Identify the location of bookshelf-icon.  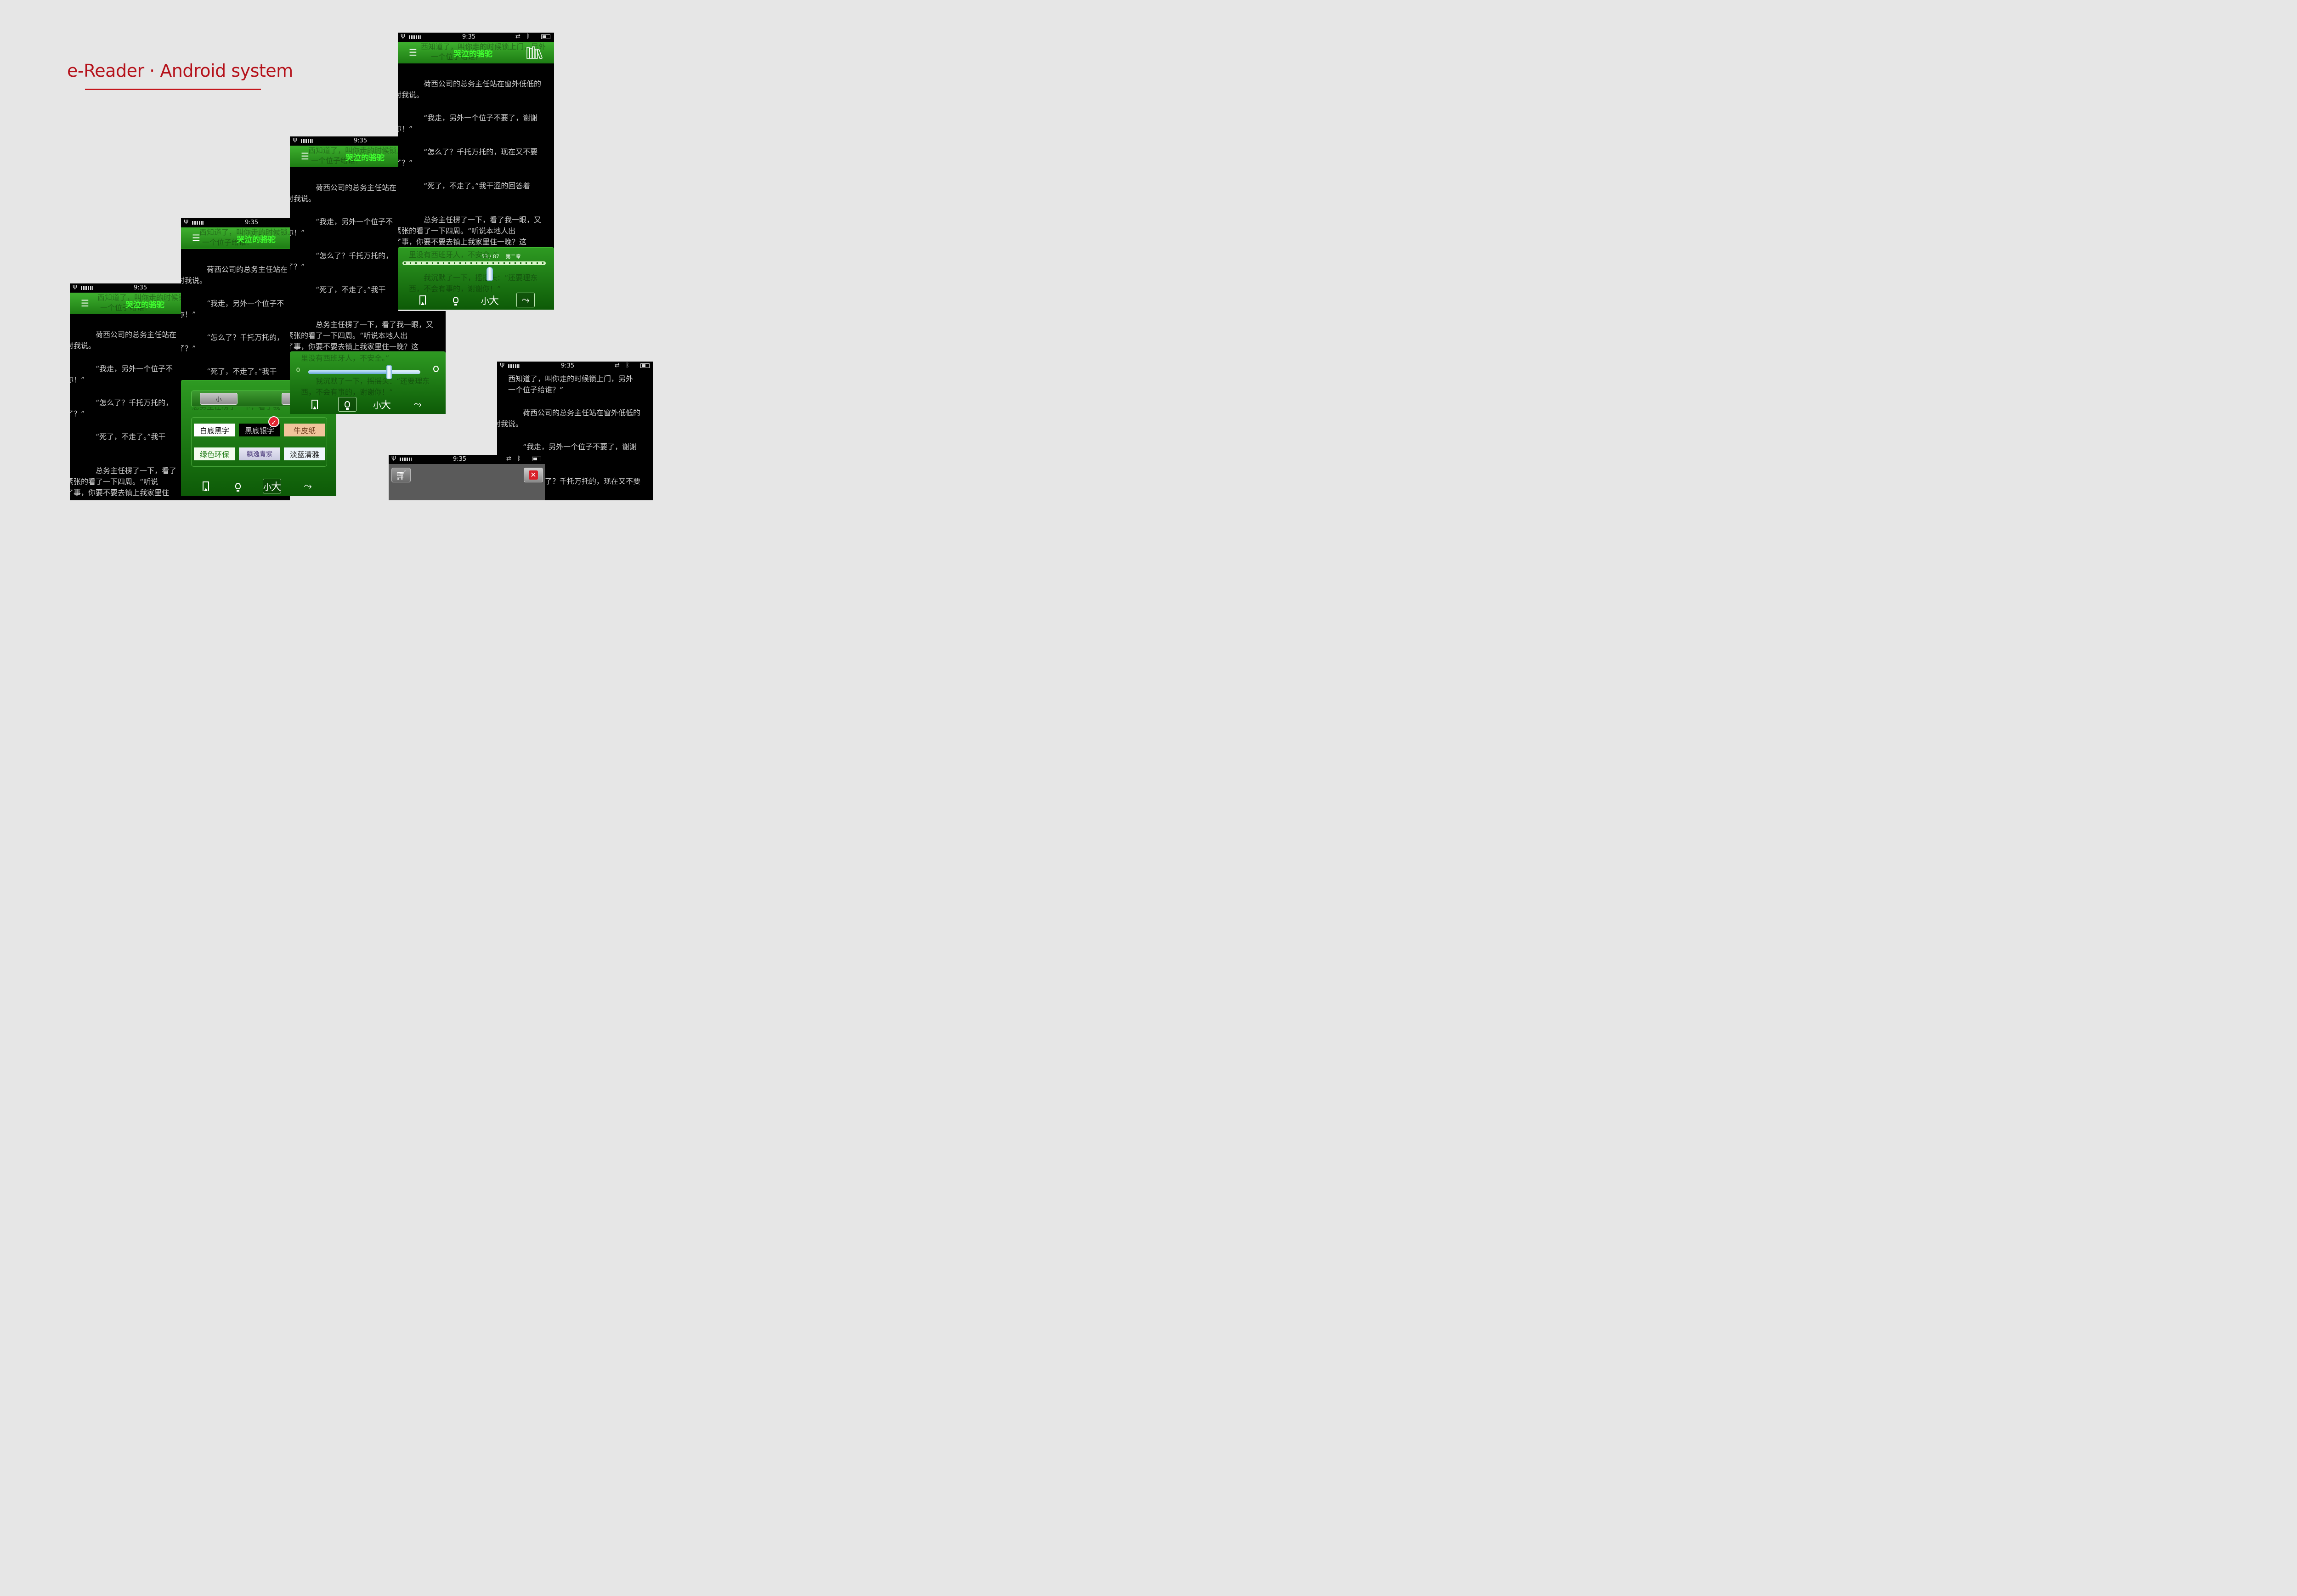
(535, 52).